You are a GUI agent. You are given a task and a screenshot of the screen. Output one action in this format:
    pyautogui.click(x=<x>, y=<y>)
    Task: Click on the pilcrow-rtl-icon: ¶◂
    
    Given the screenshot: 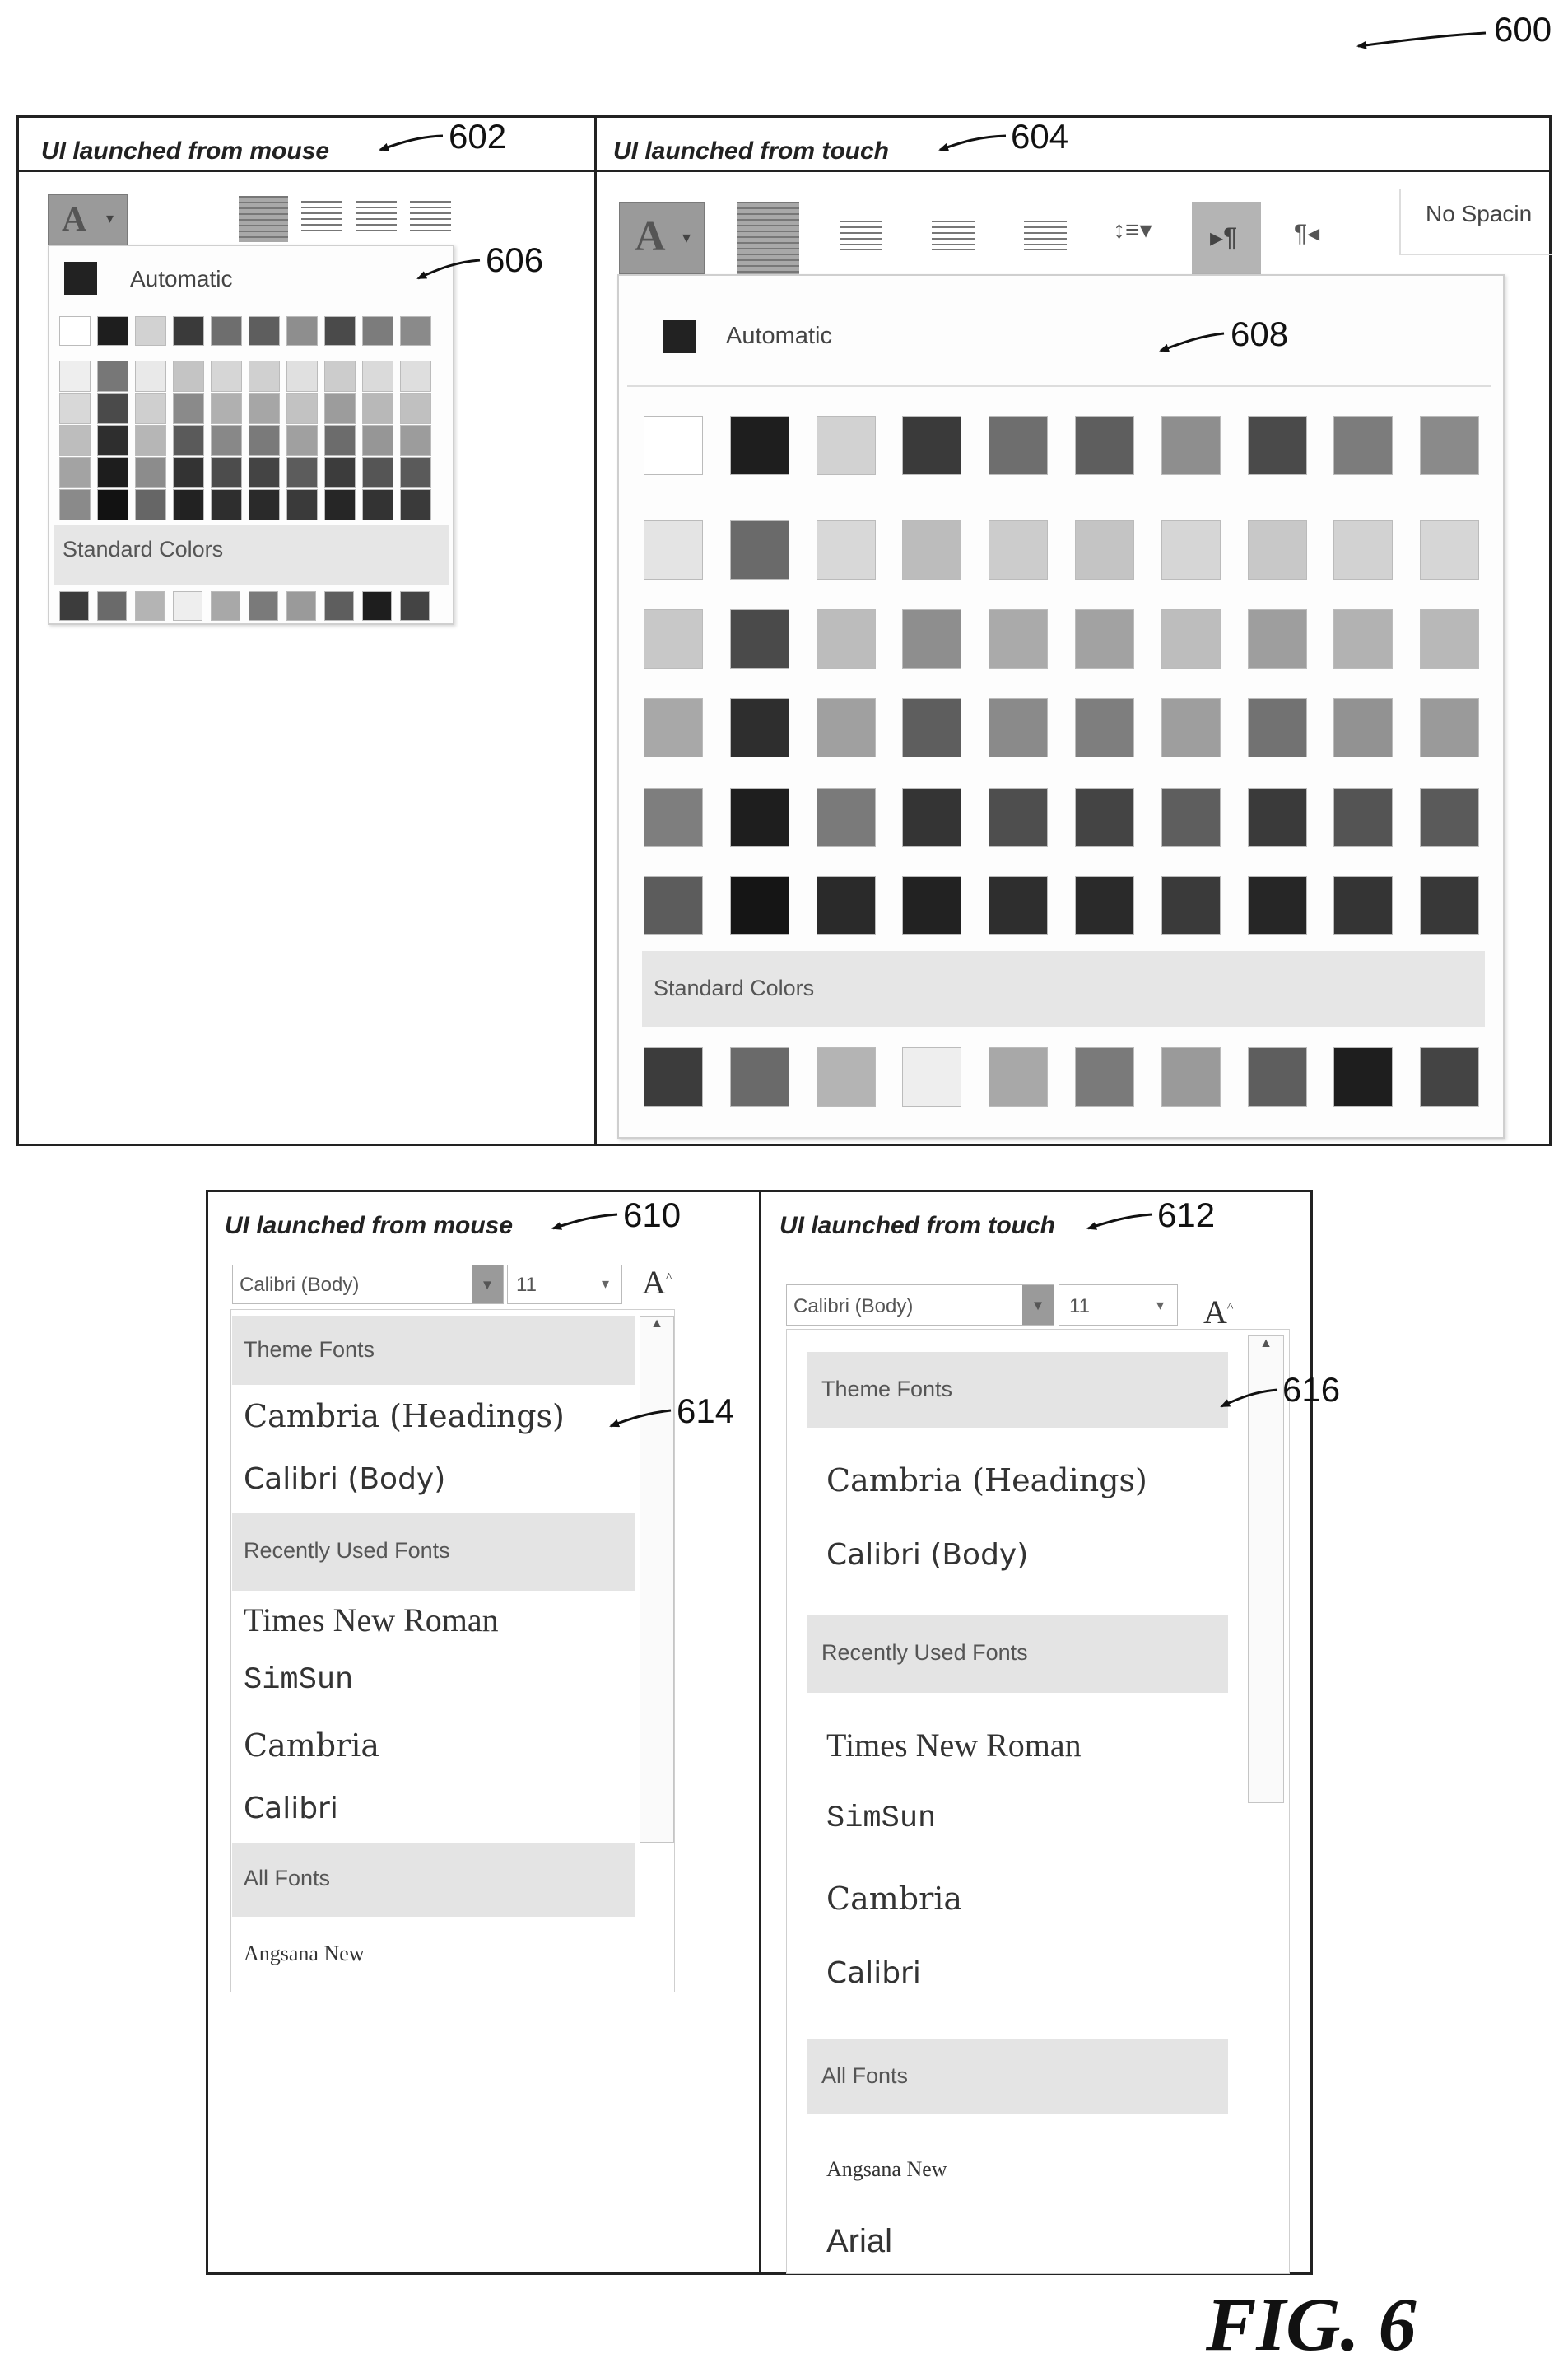 What is the action you would take?
    pyautogui.click(x=1306, y=233)
    